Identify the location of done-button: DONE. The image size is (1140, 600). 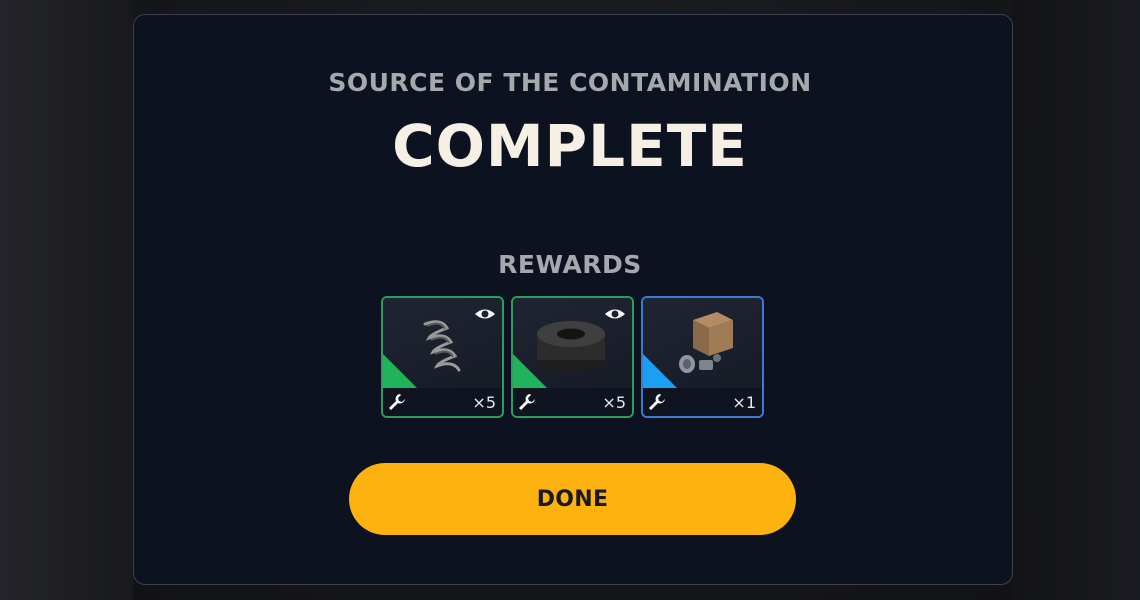
(572, 499).